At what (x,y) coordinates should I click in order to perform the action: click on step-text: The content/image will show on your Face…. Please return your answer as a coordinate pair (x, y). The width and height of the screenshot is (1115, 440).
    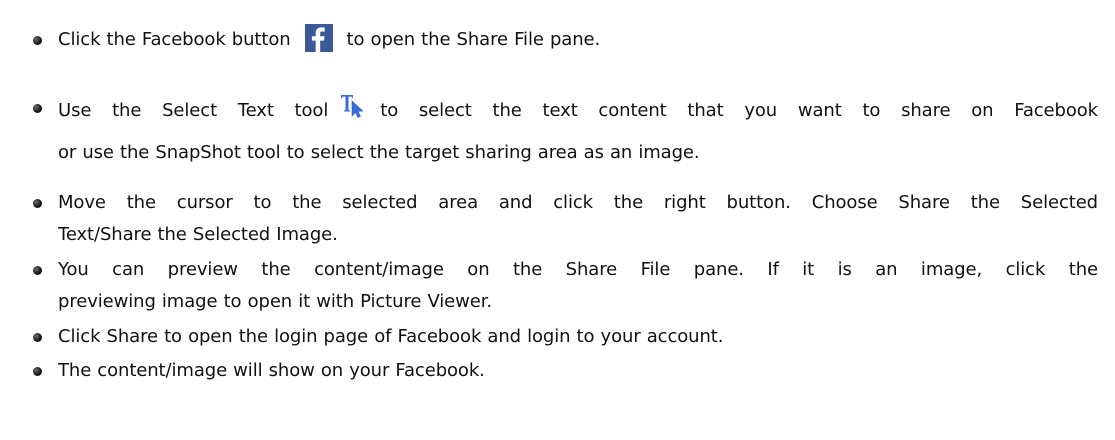
    Looking at the image, I should click on (271, 370).